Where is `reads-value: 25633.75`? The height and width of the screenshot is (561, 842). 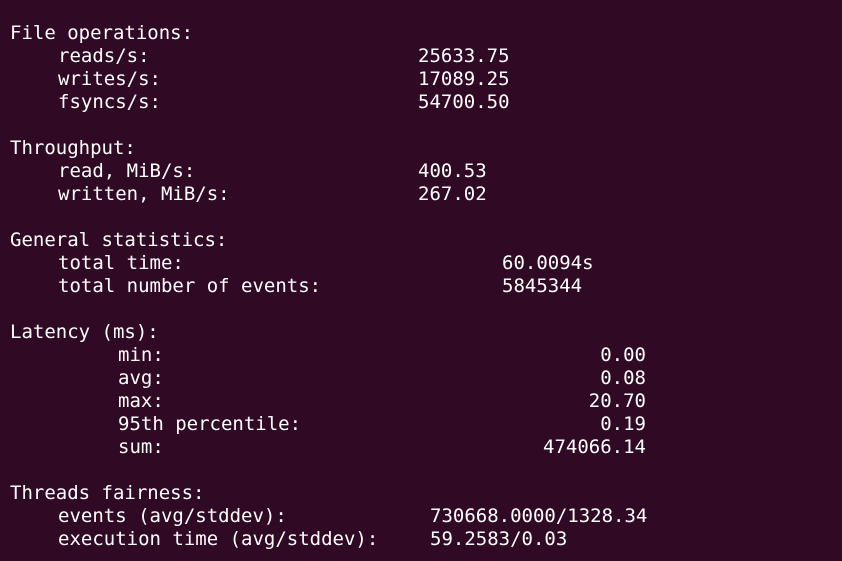
reads-value: 25633.75 is located at coordinates (464, 56).